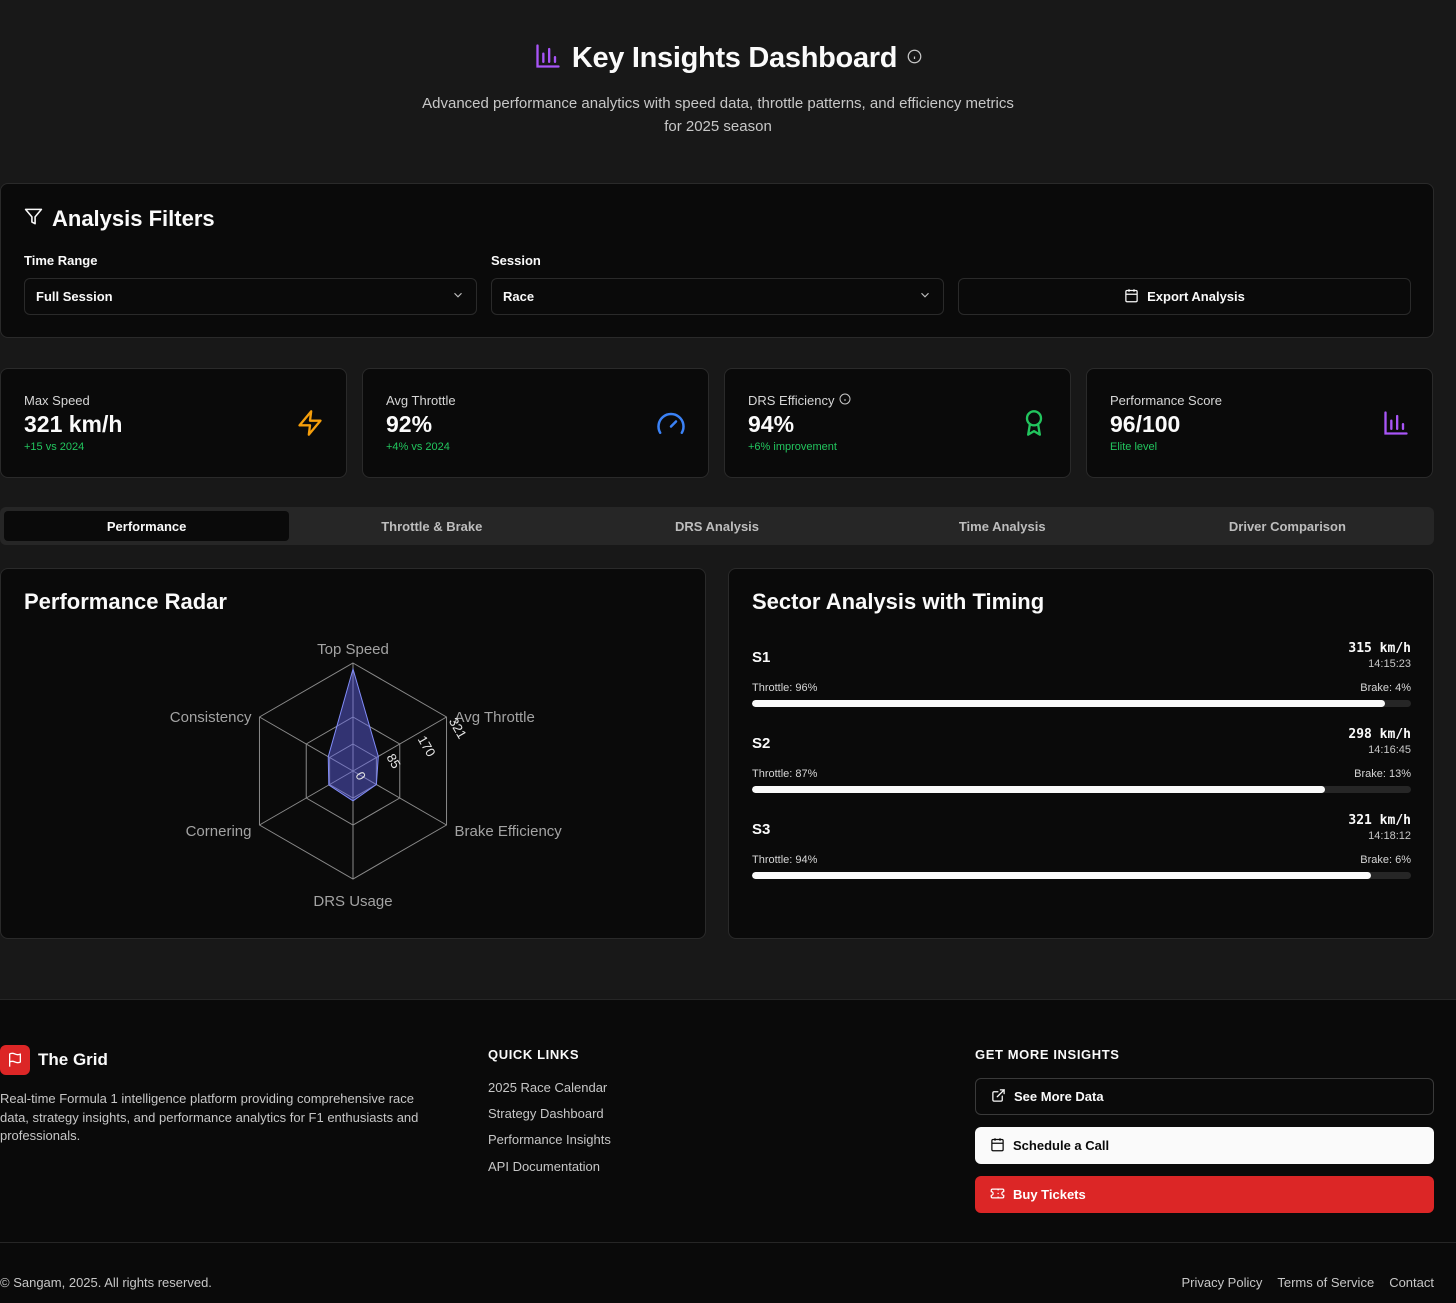  Describe the element at coordinates (1379, 820) in the screenshot. I see `sector-speed: 321 km/h` at that location.